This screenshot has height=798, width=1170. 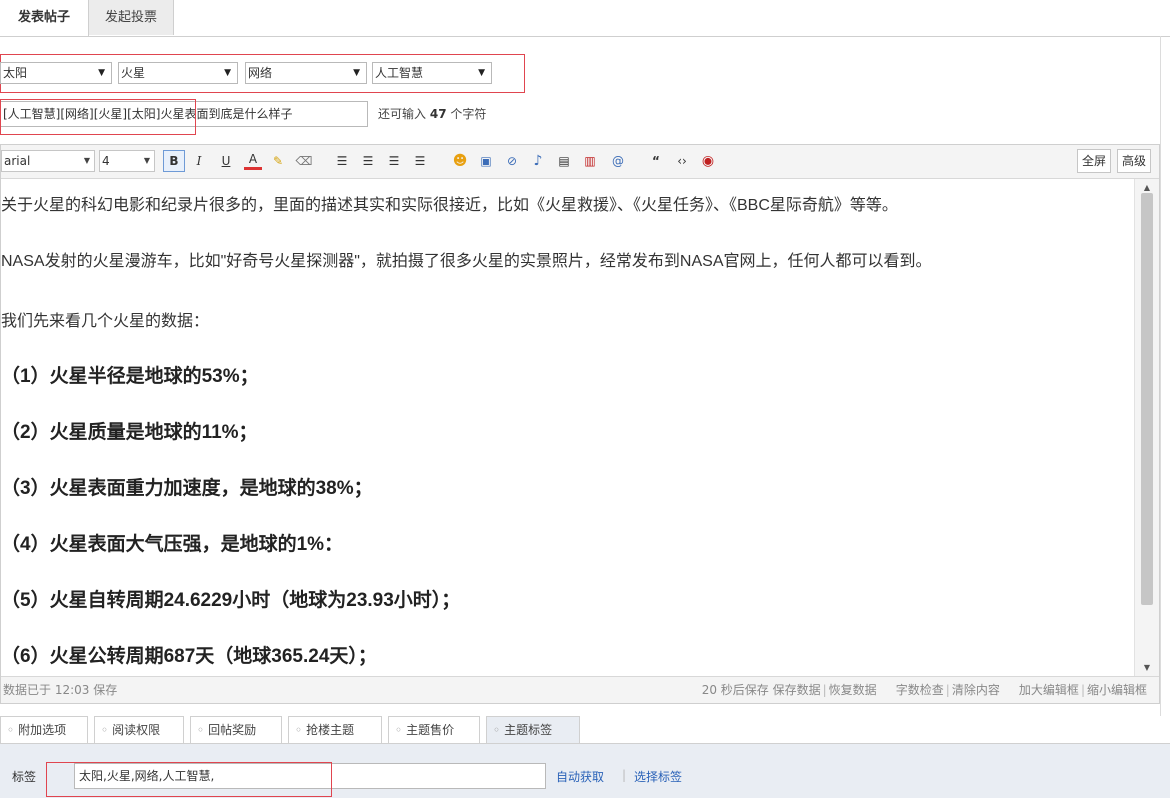 I want to click on tab-read-permission: ◦ 阅读权限, so click(x=139, y=730).